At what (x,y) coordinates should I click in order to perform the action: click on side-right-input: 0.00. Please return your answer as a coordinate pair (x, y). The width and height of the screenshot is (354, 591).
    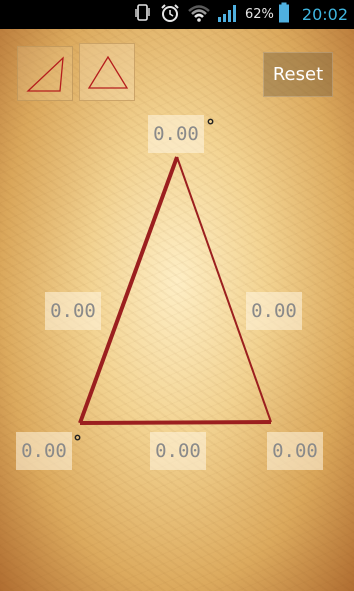
    Looking at the image, I should click on (274, 311).